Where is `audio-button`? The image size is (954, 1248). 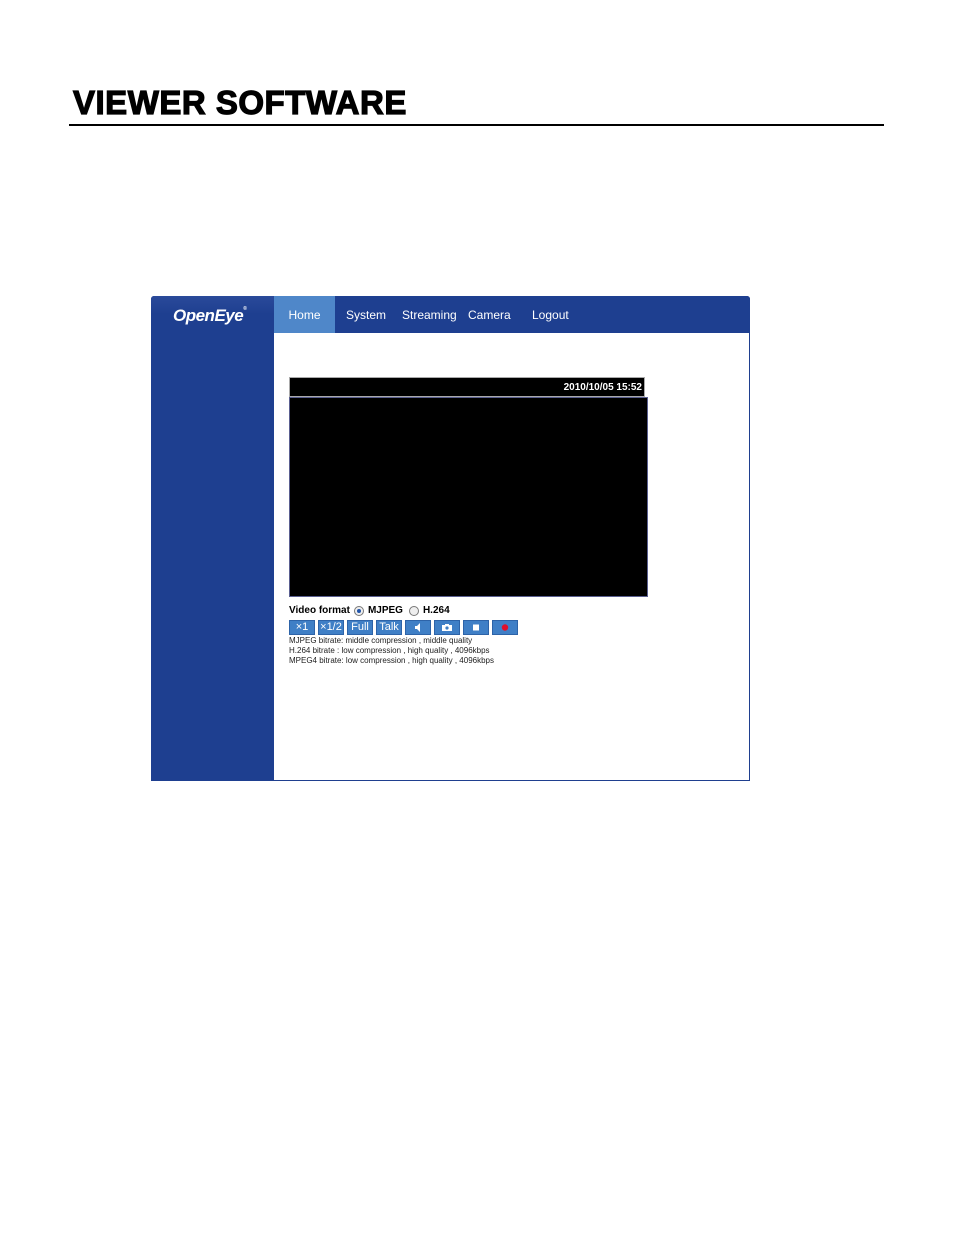
audio-button is located at coordinates (418, 627).